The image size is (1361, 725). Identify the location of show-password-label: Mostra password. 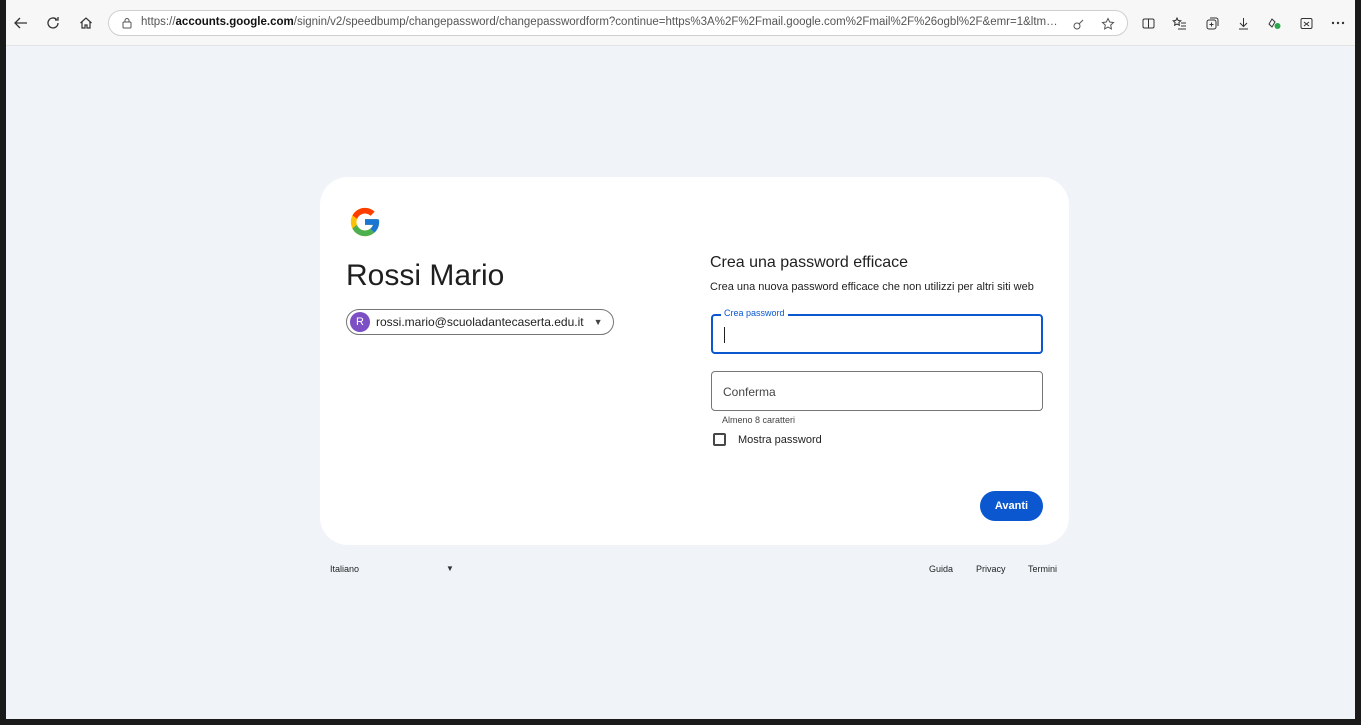
(780, 439).